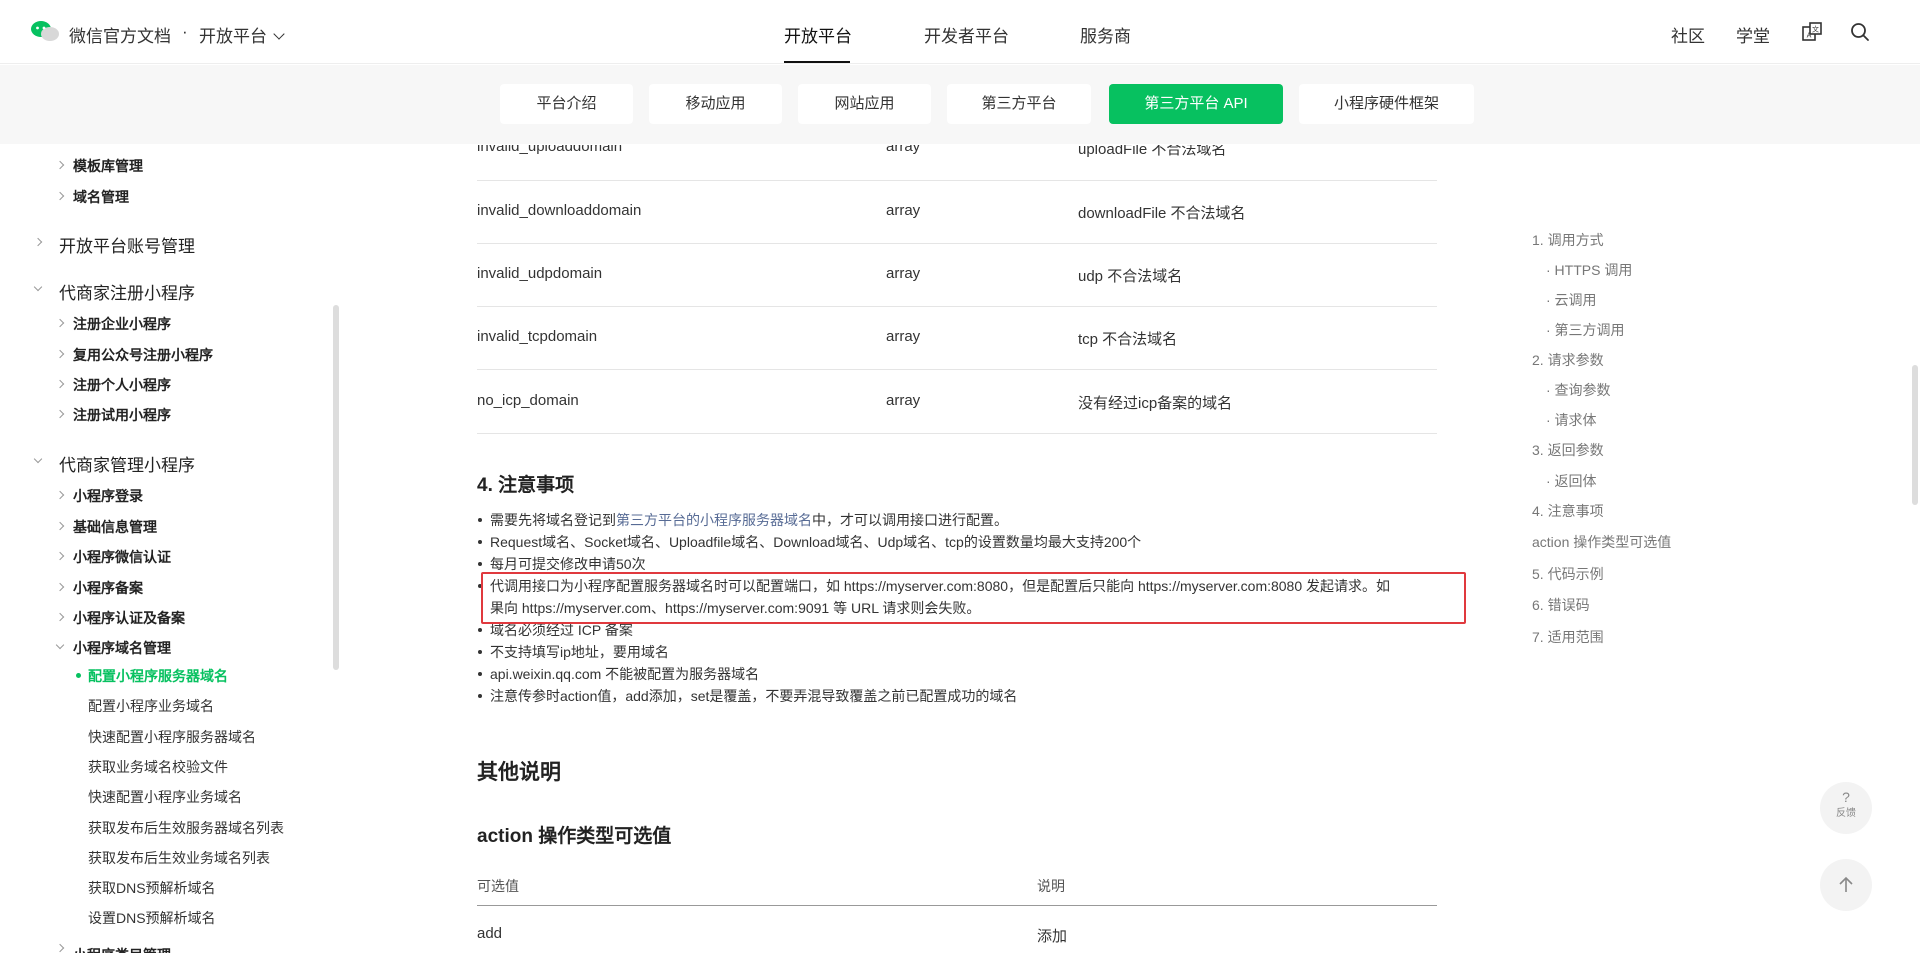 This screenshot has width=1920, height=953. I want to click on sidebar-item-login: 小程序登录, so click(108, 496).